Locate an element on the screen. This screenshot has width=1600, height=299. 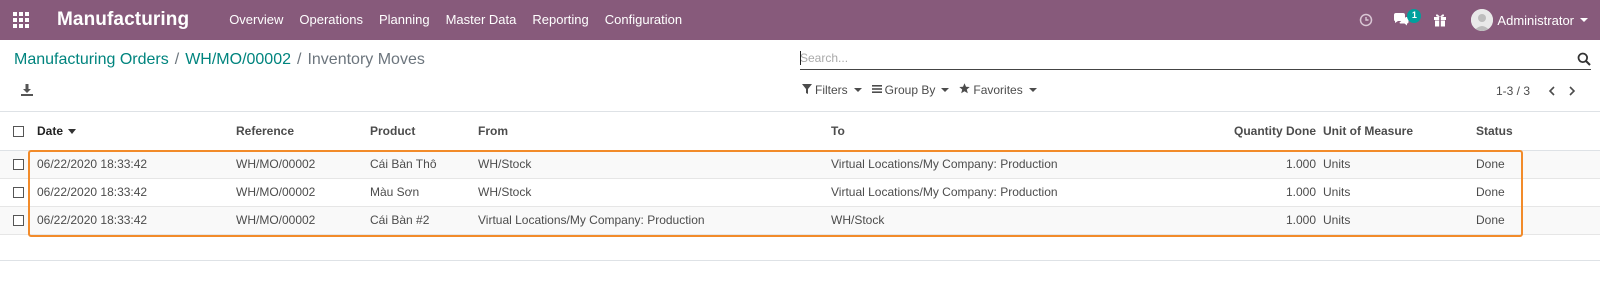
column-header-unit-of-measure: Unit of Measure is located at coordinates (1399, 131).